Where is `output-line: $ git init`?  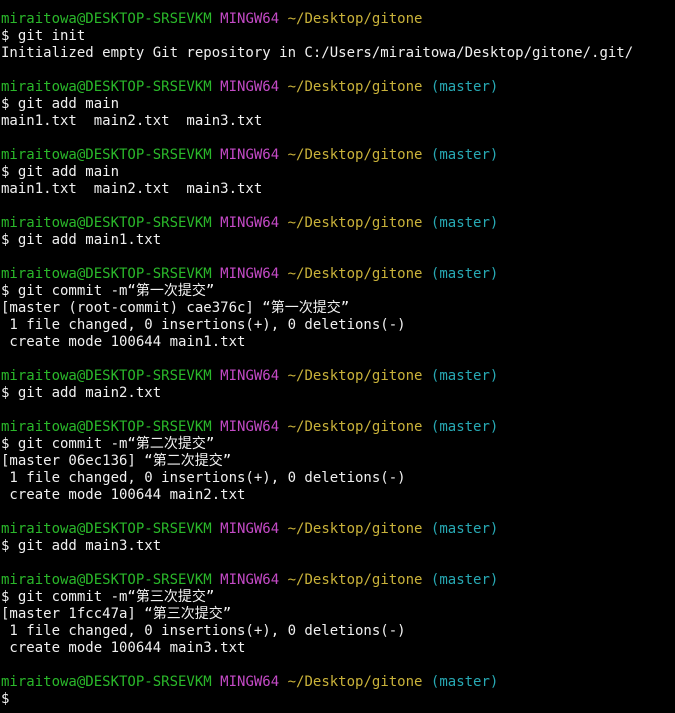
output-line: $ git init is located at coordinates (338, 36).